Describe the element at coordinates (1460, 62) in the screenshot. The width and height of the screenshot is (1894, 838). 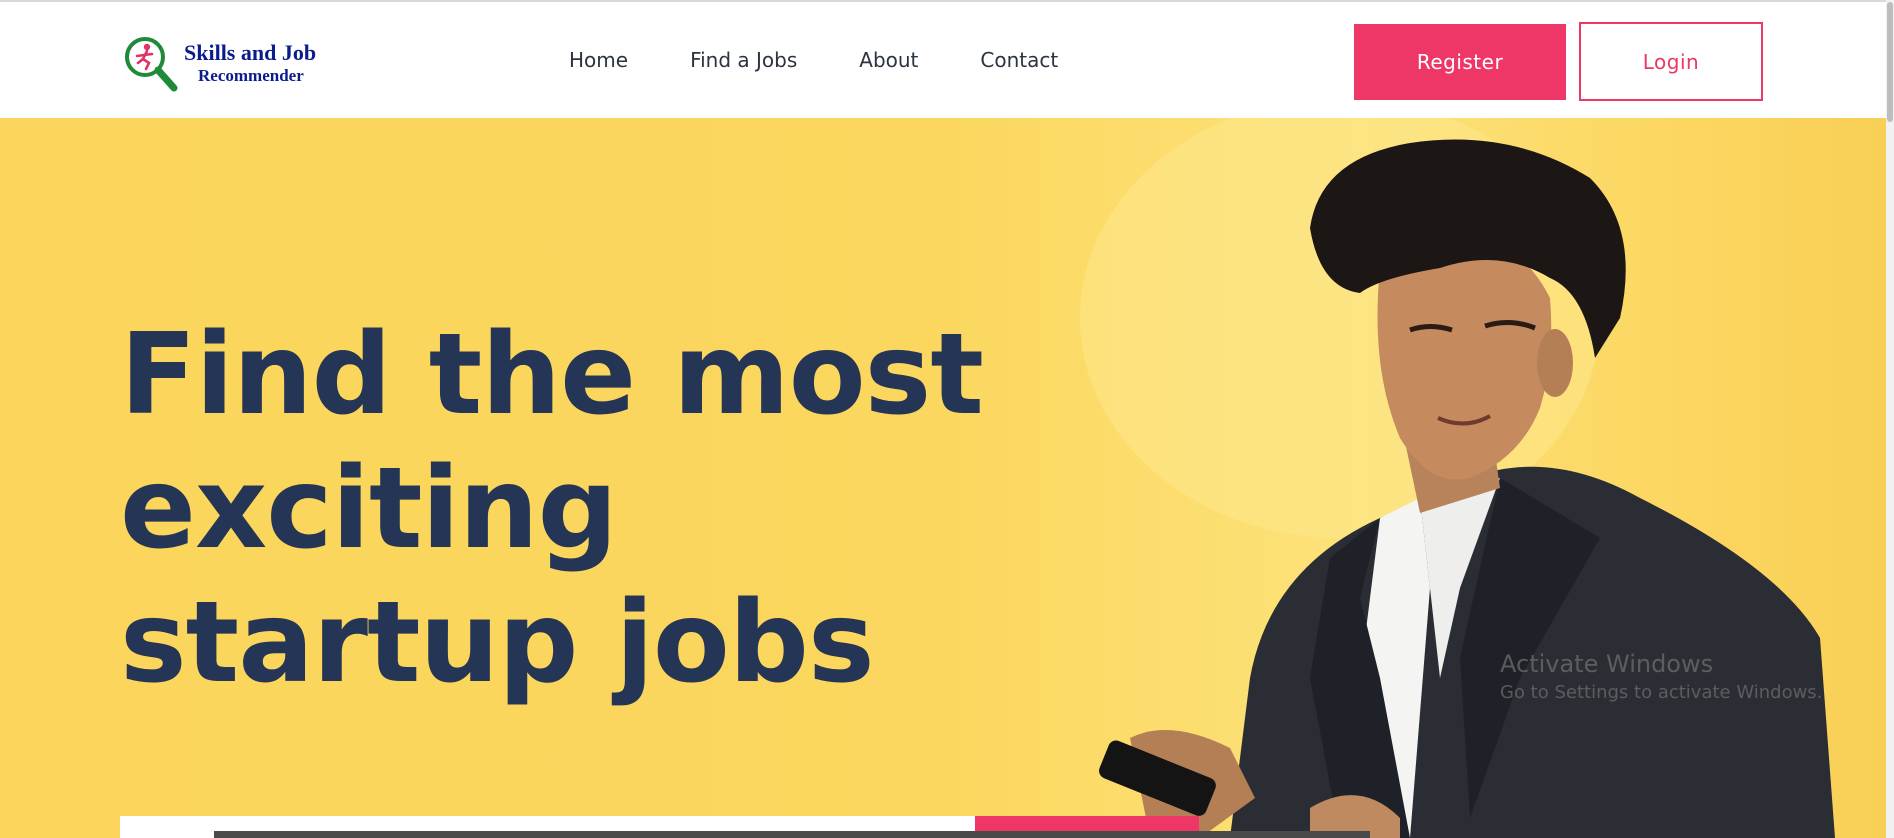
I see `register-button: Register` at that location.